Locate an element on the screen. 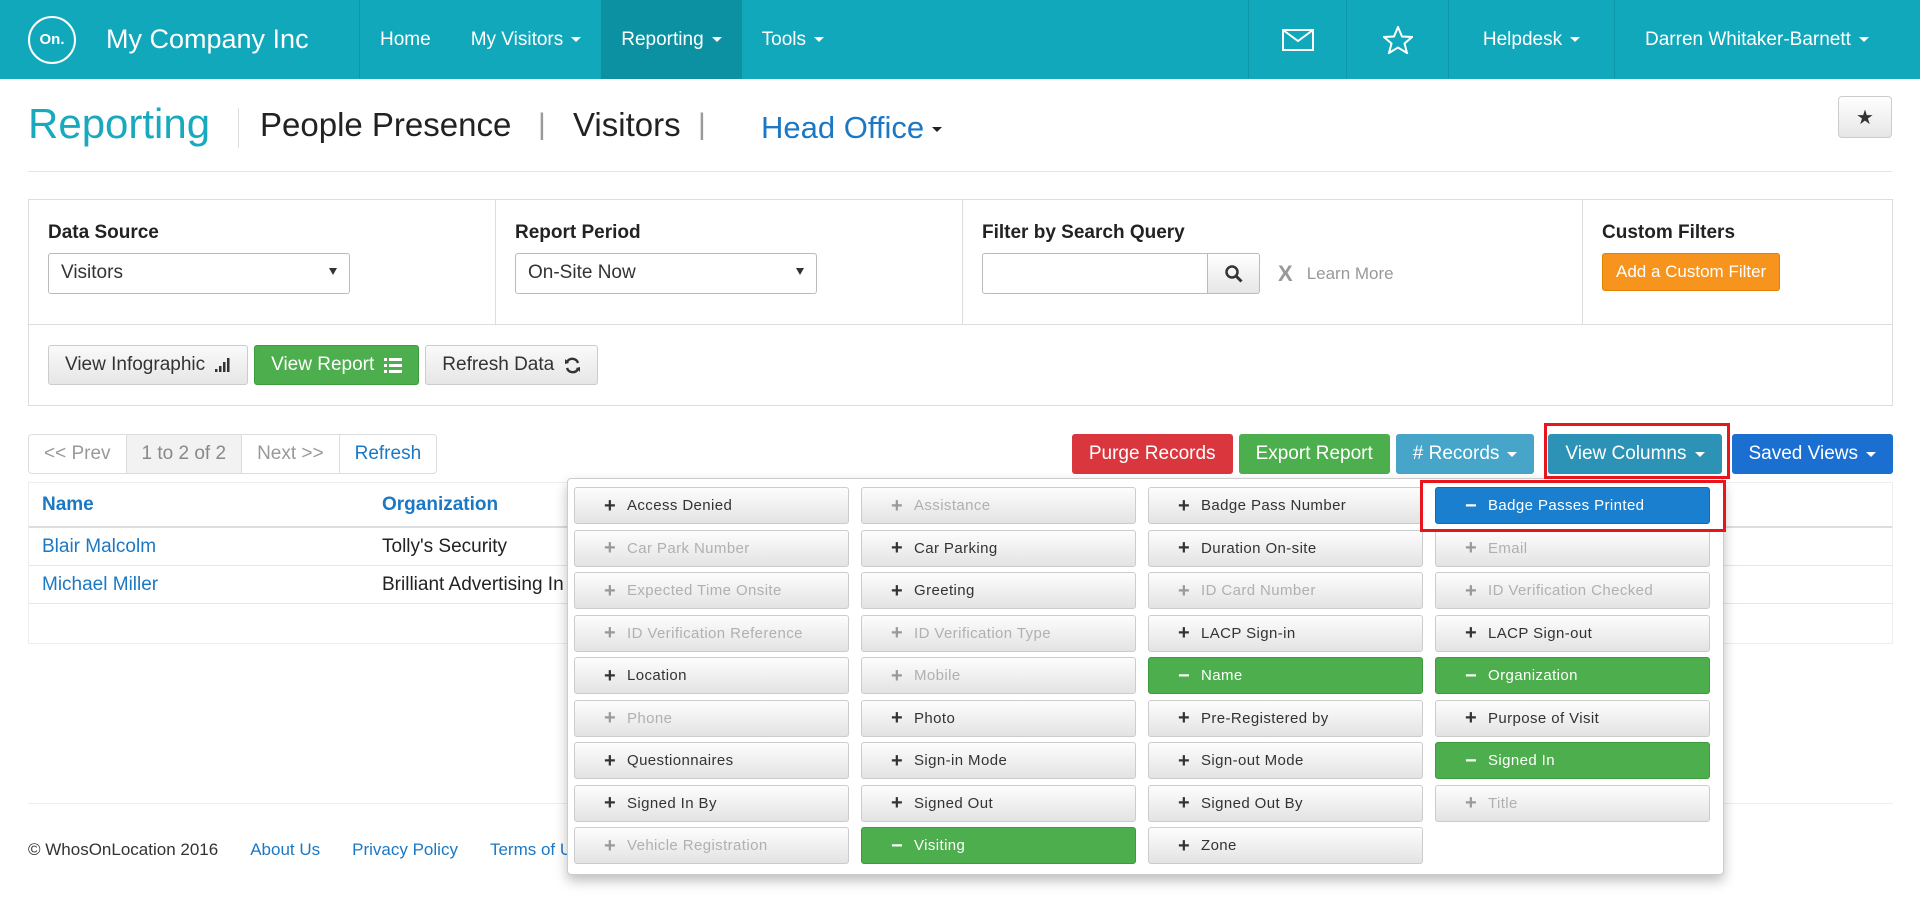  next-page-button: Next >> is located at coordinates (291, 454).